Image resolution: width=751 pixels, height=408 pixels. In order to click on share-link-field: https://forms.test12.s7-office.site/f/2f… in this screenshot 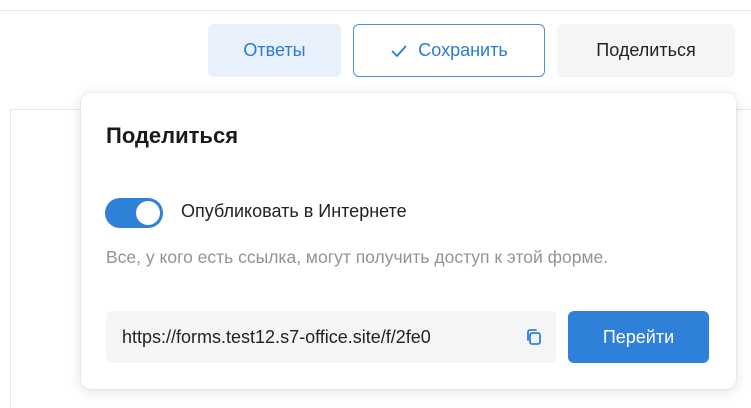, I will do `click(331, 337)`.